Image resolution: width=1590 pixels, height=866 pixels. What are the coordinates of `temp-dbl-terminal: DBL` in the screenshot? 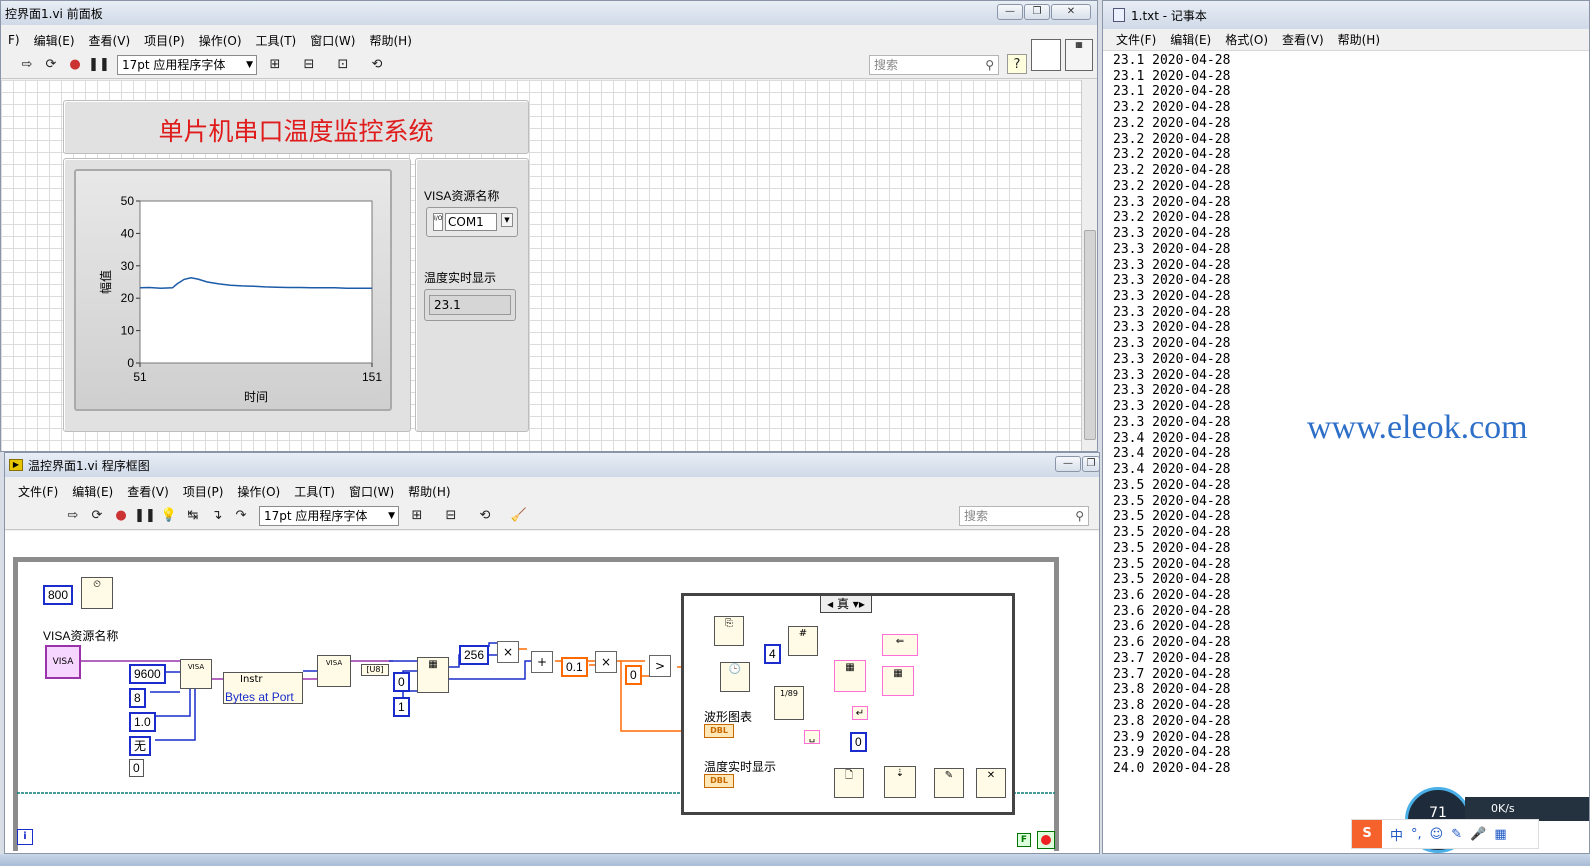 It's located at (719, 781).